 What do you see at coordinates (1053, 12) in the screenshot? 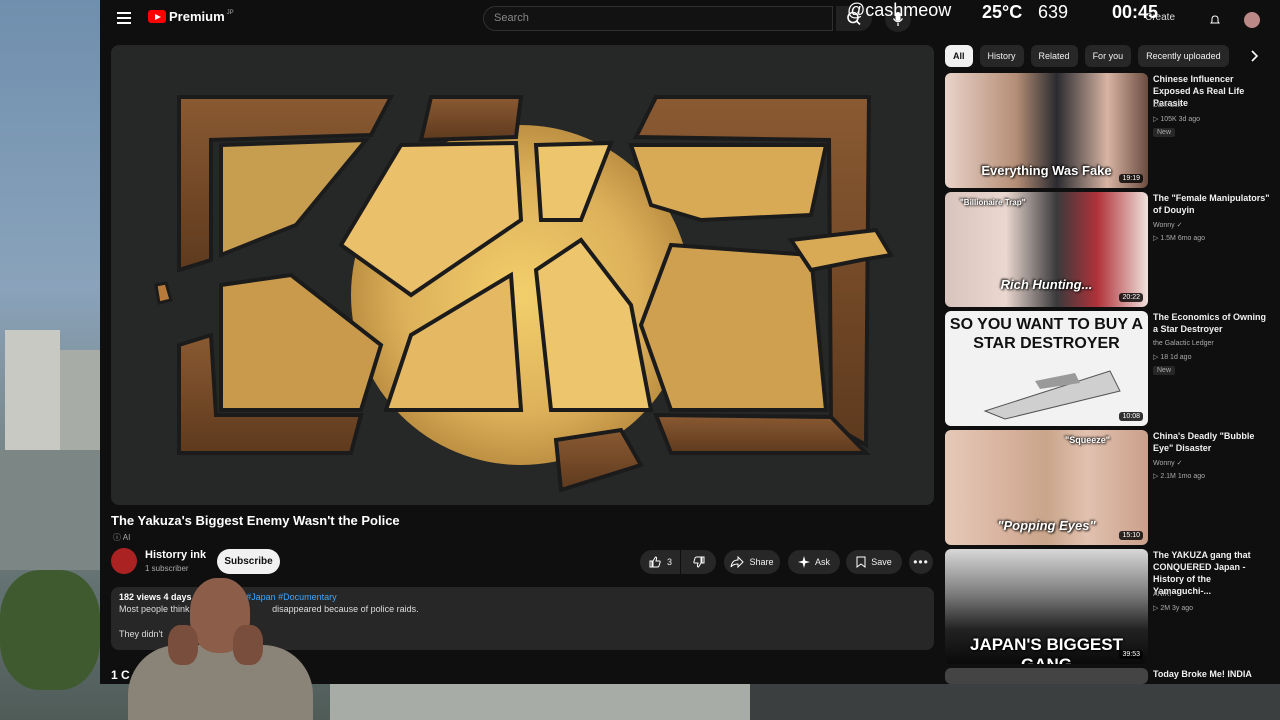
I see `overlay-count: 639` at bounding box center [1053, 12].